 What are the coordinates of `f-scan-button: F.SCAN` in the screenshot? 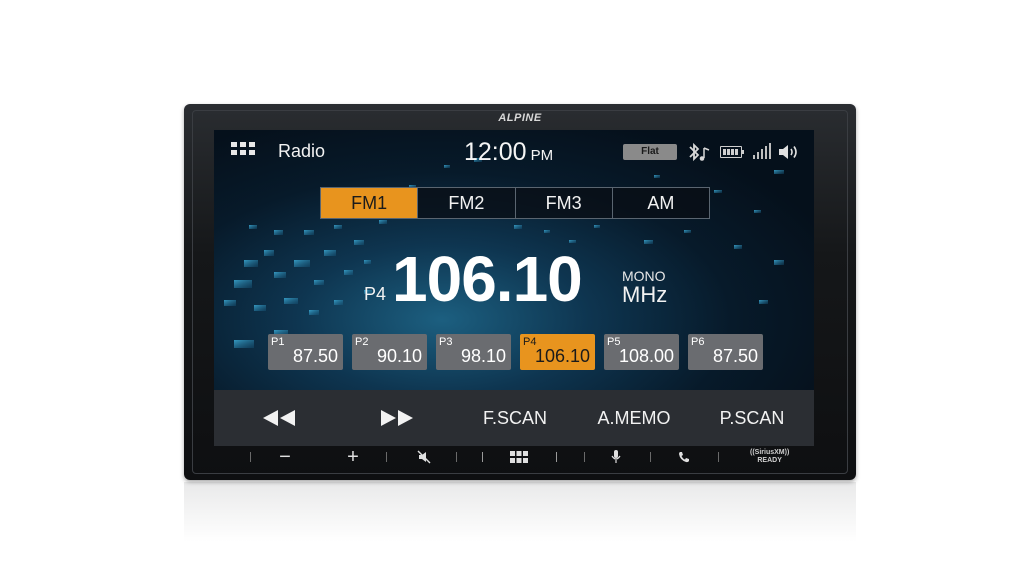 It's located at (515, 418).